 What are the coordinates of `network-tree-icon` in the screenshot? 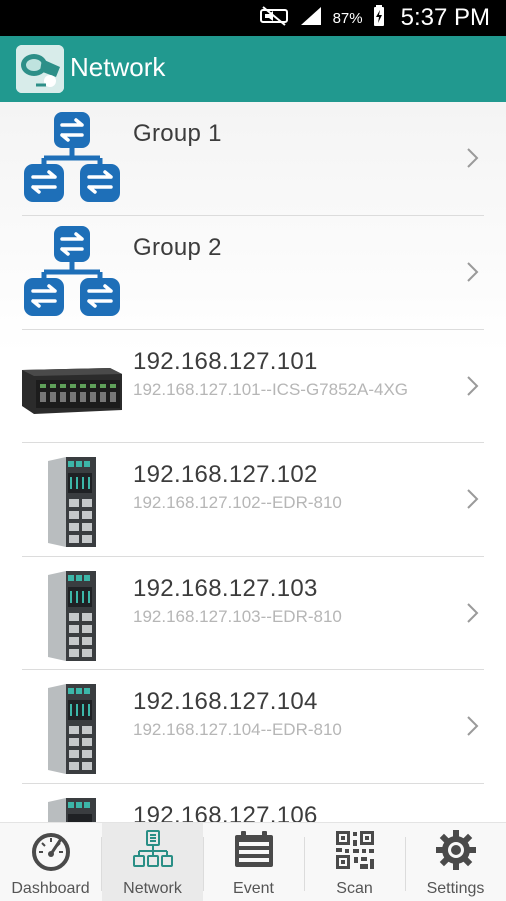 It's located at (153, 848).